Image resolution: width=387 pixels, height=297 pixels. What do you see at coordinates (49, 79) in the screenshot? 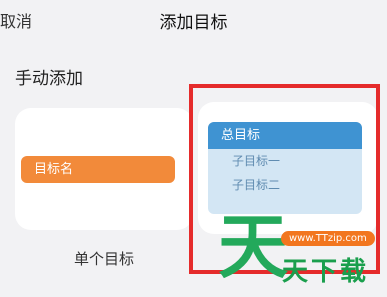
I see `section-label-manual-add: 手动添加` at bounding box center [49, 79].